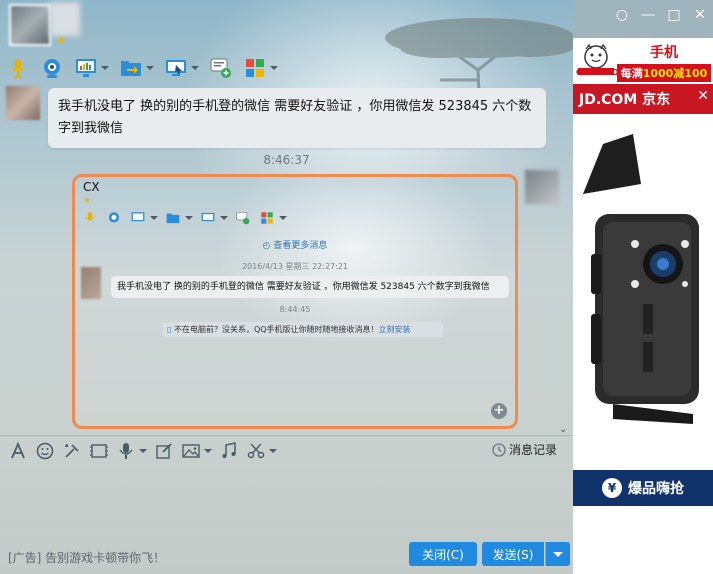 The width and height of the screenshot is (713, 574). Describe the element at coordinates (499, 449) in the screenshot. I see `clock-icon` at that location.